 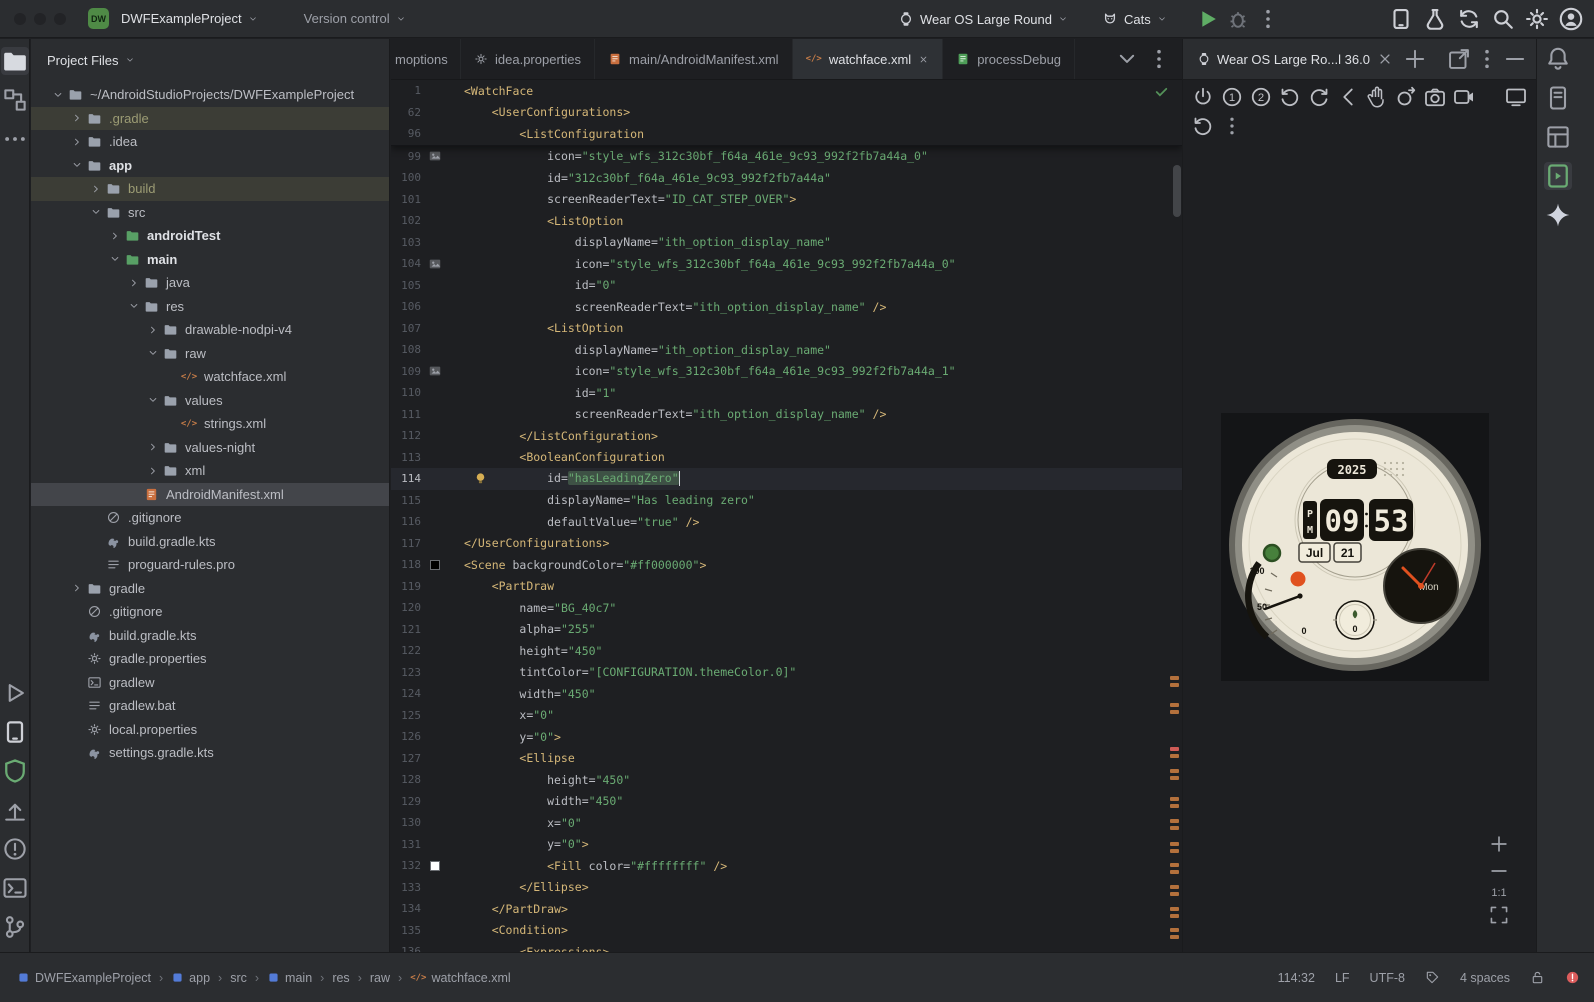 What do you see at coordinates (786, 91) in the screenshot?
I see `code-line-1: 1 <WatchFace` at bounding box center [786, 91].